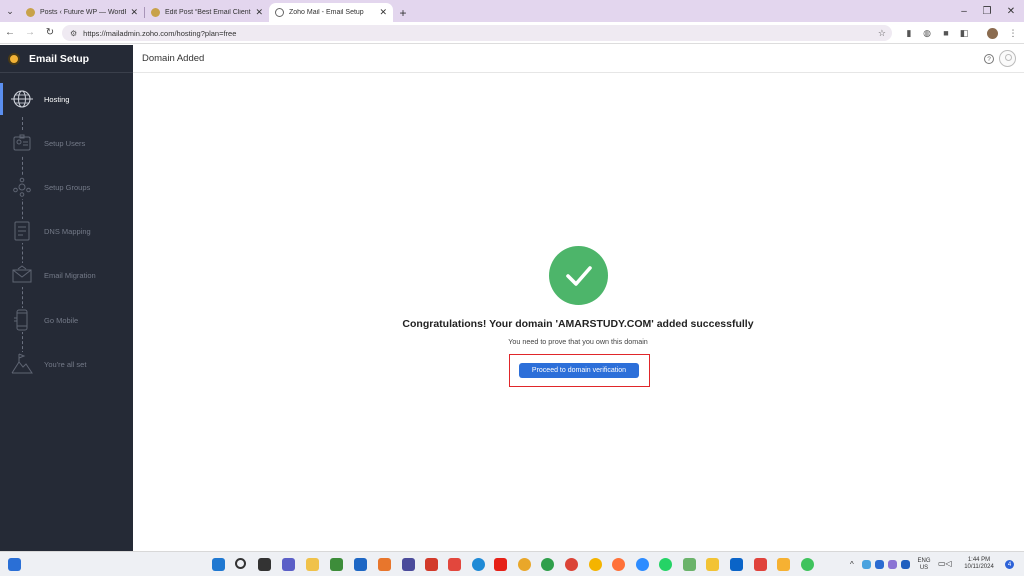 Image resolution: width=1024 pixels, height=576 pixels. Describe the element at coordinates (945, 564) in the screenshot. I see `network-volume-icon: ▭◁` at that location.